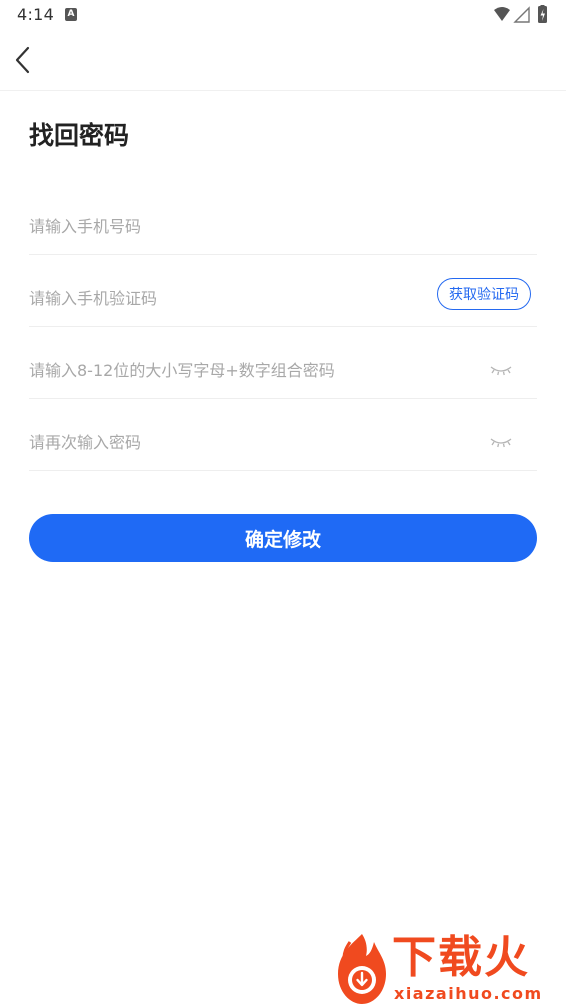 The image size is (566, 1008). I want to click on flame-logo-icon, so click(362, 969).